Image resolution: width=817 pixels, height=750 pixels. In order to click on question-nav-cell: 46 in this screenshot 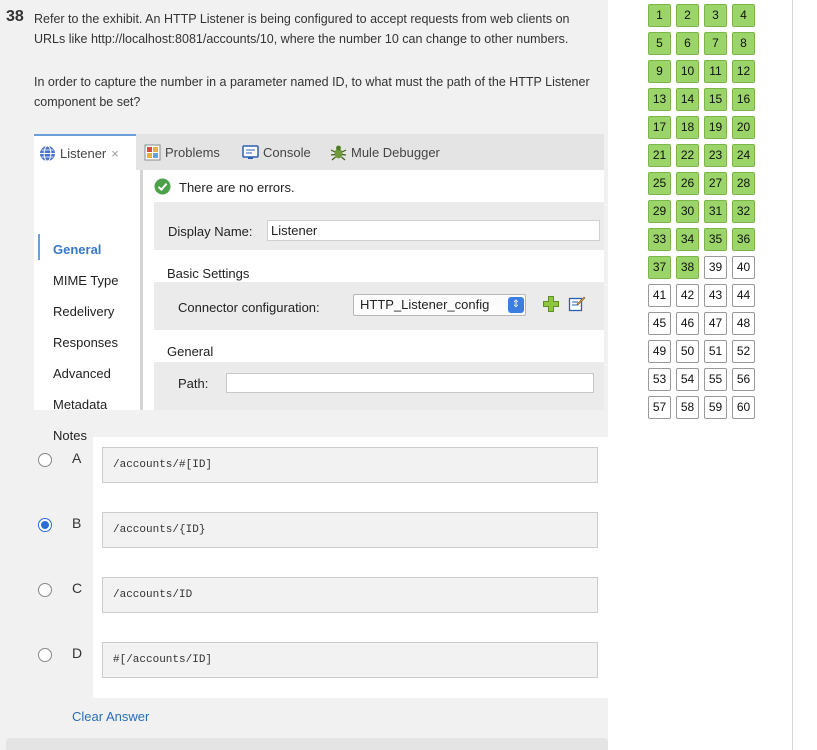, I will do `click(687, 323)`.